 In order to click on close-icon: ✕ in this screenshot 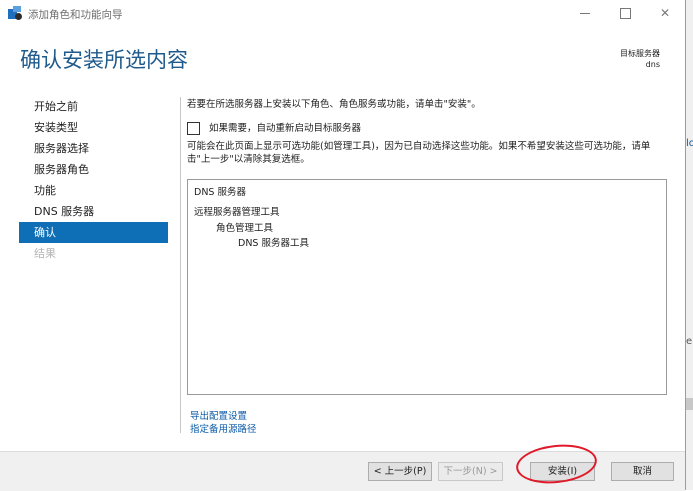, I will do `click(665, 13)`.